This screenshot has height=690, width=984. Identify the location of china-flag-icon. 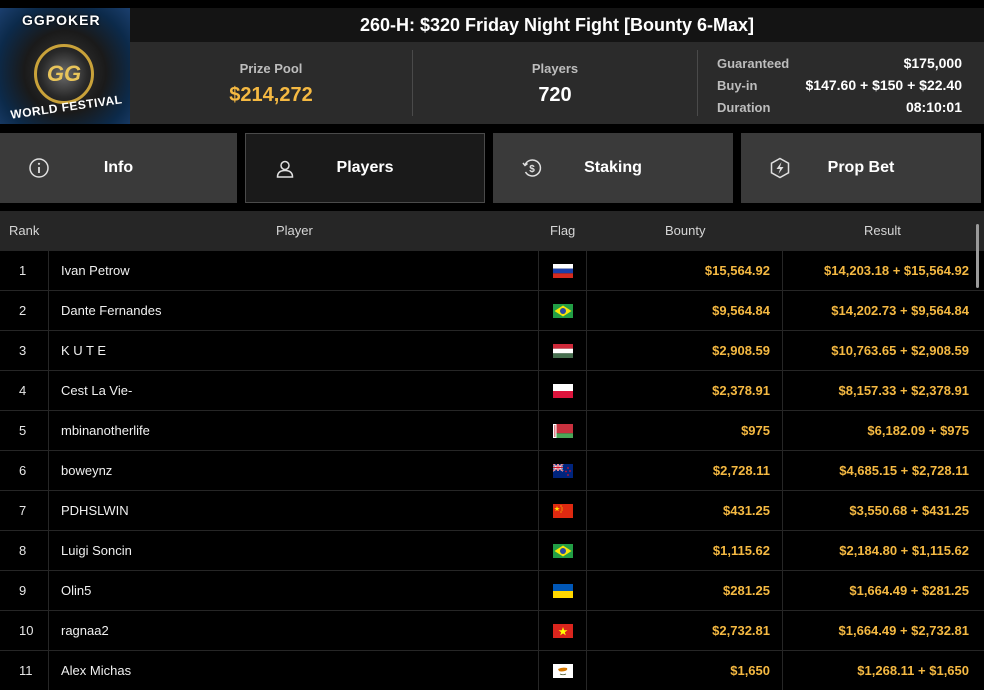
(562, 510).